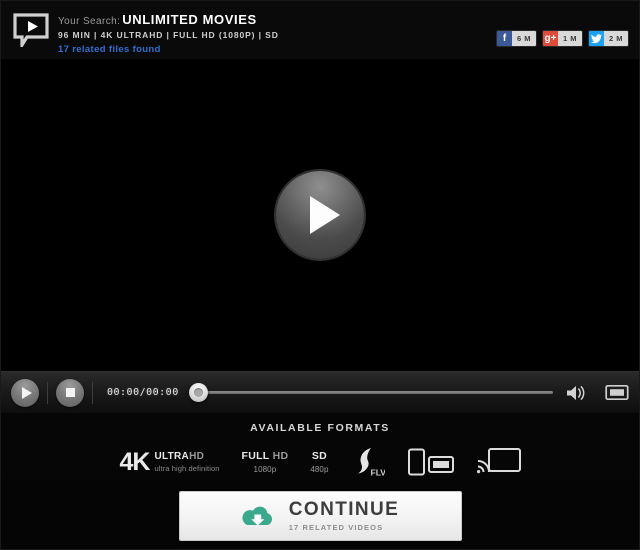  I want to click on twitter-count: 2 M, so click(616, 38).